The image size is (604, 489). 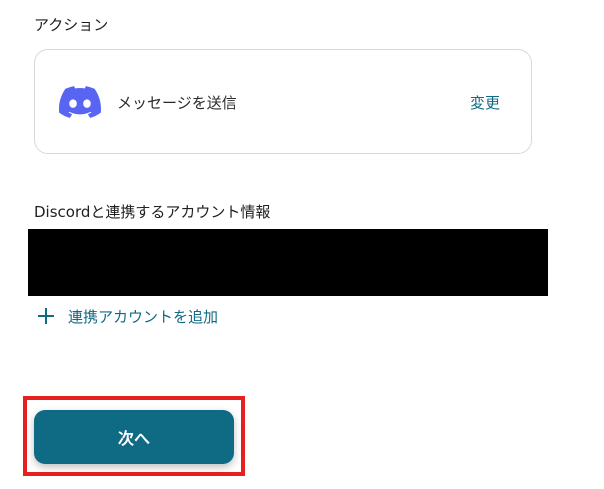 What do you see at coordinates (46, 316) in the screenshot?
I see `plus-icon` at bounding box center [46, 316].